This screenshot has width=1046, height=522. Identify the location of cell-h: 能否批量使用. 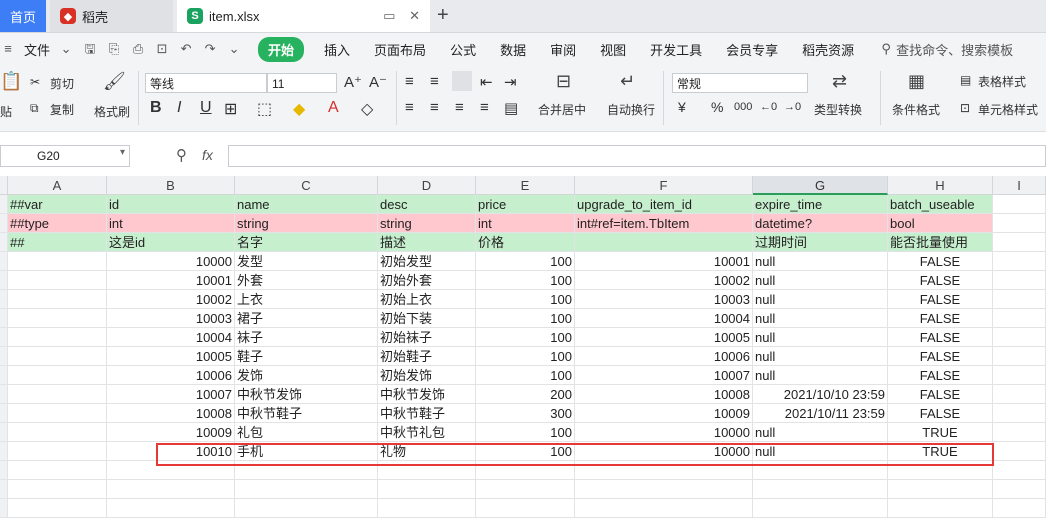
(940, 242).